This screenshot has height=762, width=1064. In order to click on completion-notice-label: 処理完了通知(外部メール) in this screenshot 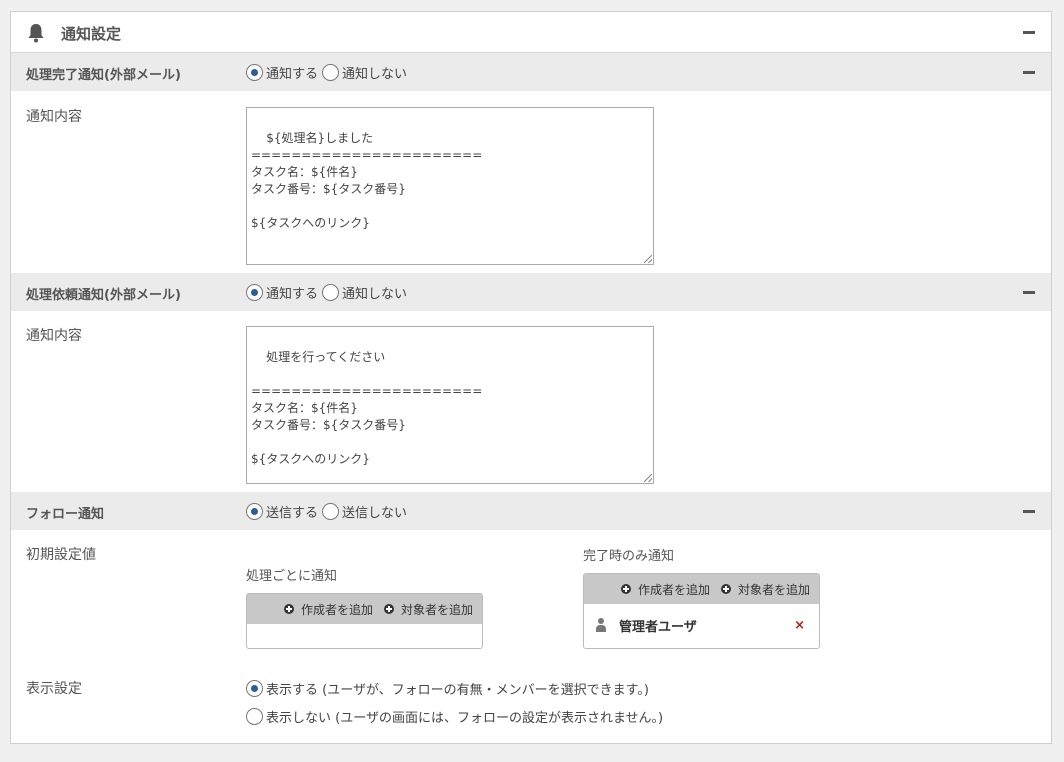, I will do `click(103, 75)`.